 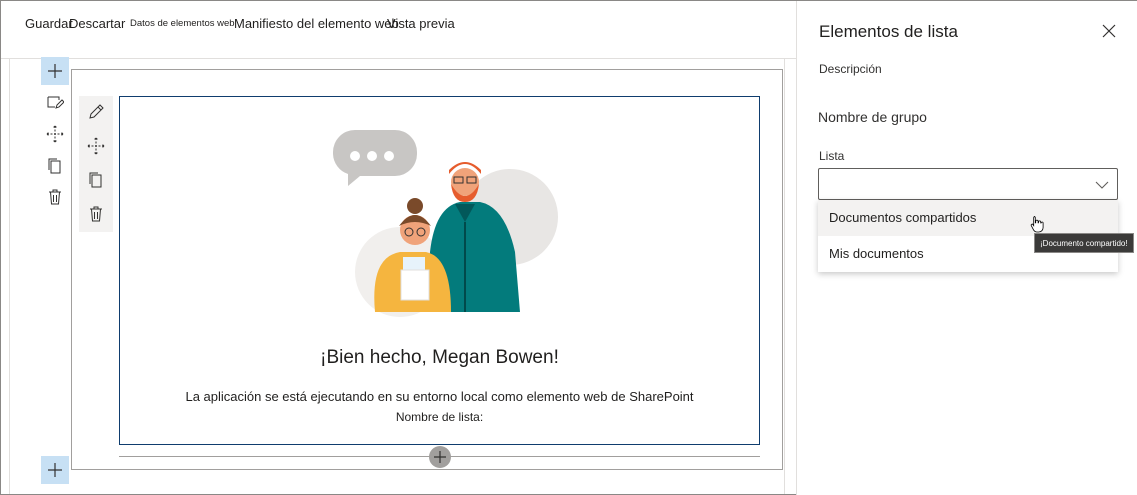 I want to click on list-field-label: Lista, so click(x=832, y=156).